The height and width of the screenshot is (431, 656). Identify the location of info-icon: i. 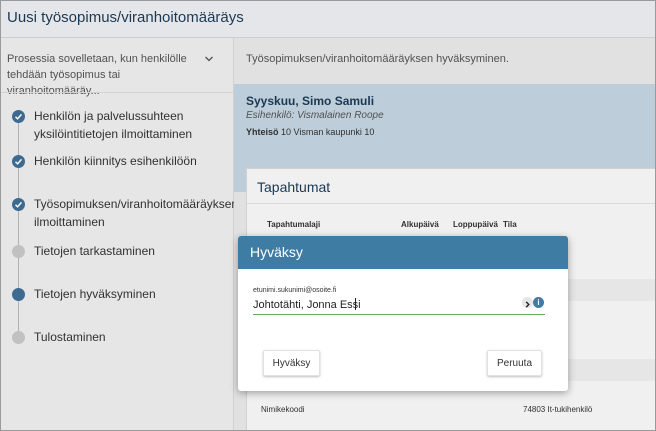
(538, 302).